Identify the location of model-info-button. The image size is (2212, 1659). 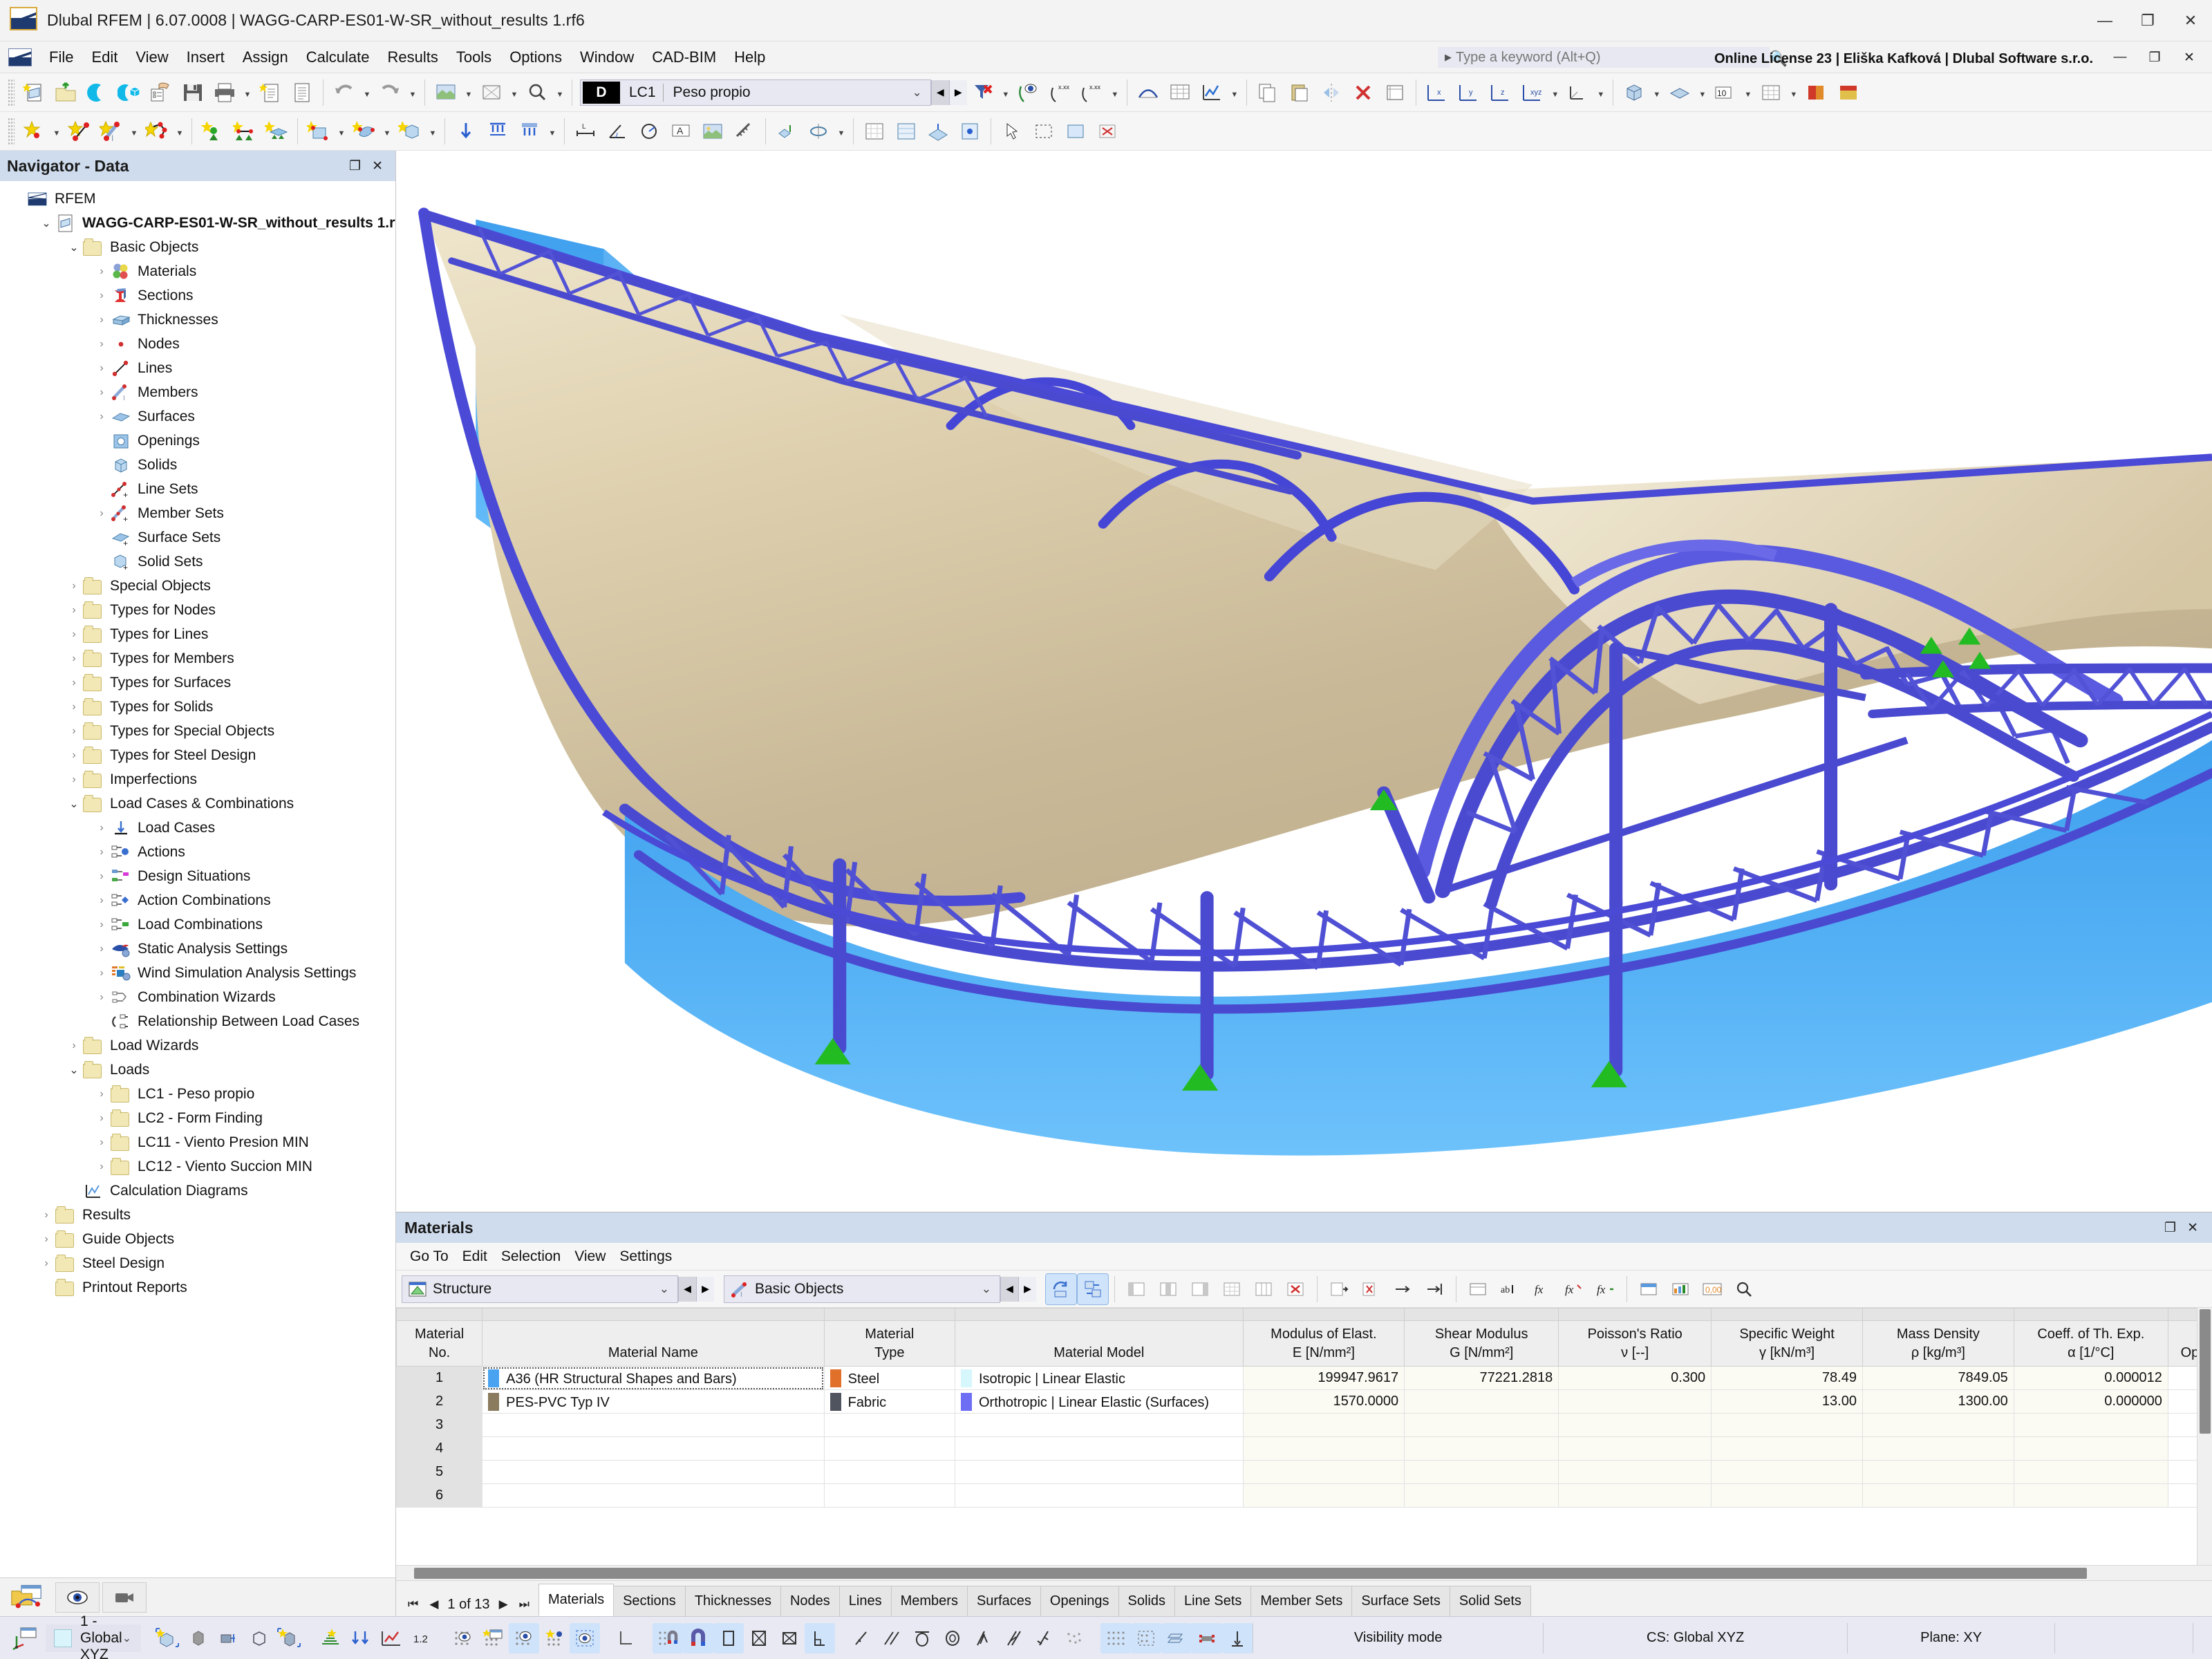
(161, 93).